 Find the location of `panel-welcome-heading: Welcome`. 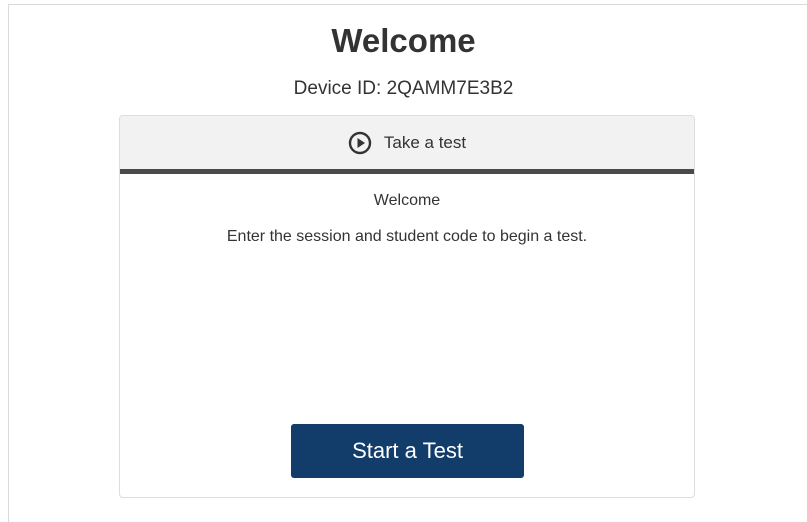

panel-welcome-heading: Welcome is located at coordinates (407, 200).